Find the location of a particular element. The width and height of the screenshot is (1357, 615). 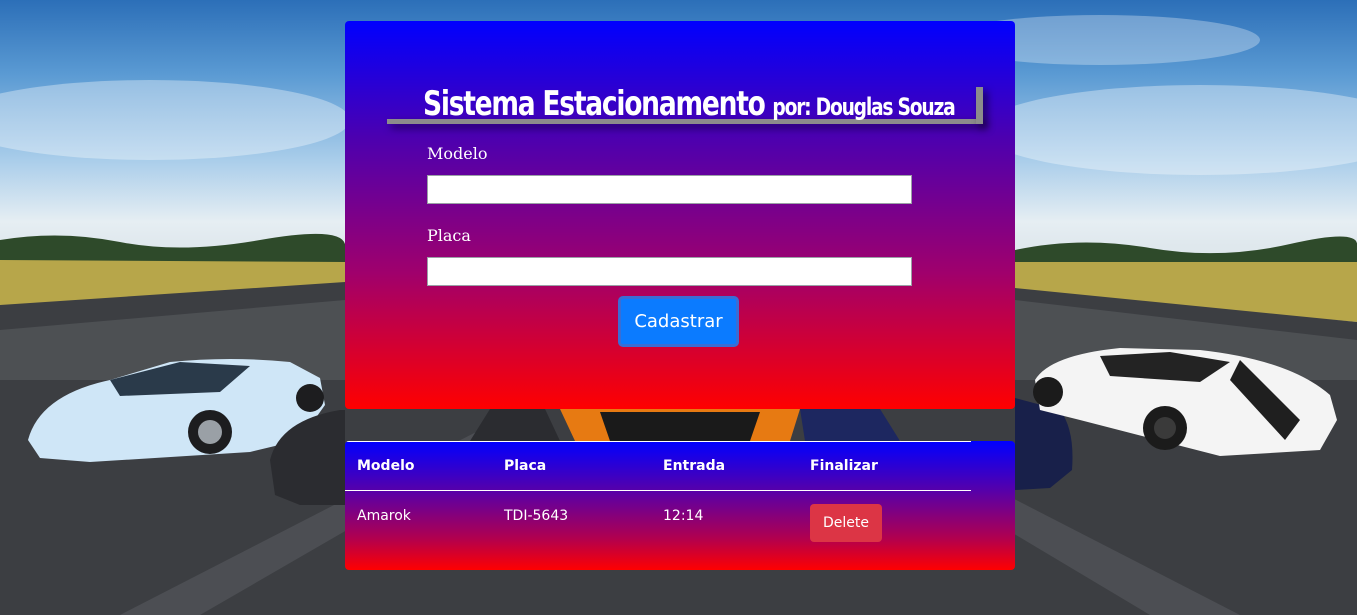

table-header-divider is located at coordinates (658, 490).